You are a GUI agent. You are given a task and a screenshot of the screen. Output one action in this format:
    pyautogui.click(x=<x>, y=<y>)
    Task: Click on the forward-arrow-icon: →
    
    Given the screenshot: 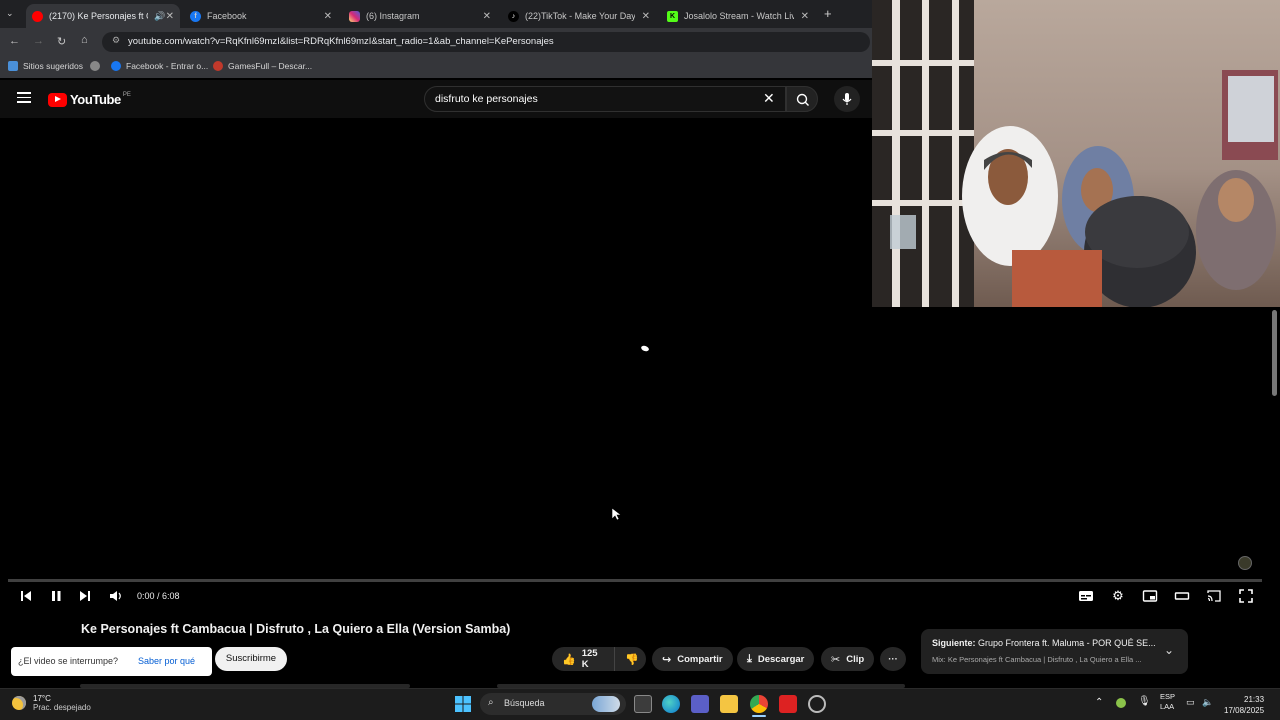 What is the action you would take?
    pyautogui.click(x=38, y=41)
    